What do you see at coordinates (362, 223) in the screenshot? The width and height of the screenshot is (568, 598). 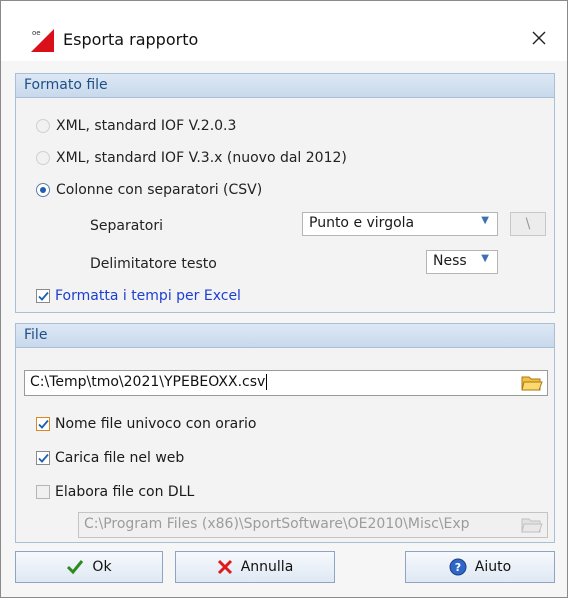 I see `separator-select-value: Punto e virgola` at bounding box center [362, 223].